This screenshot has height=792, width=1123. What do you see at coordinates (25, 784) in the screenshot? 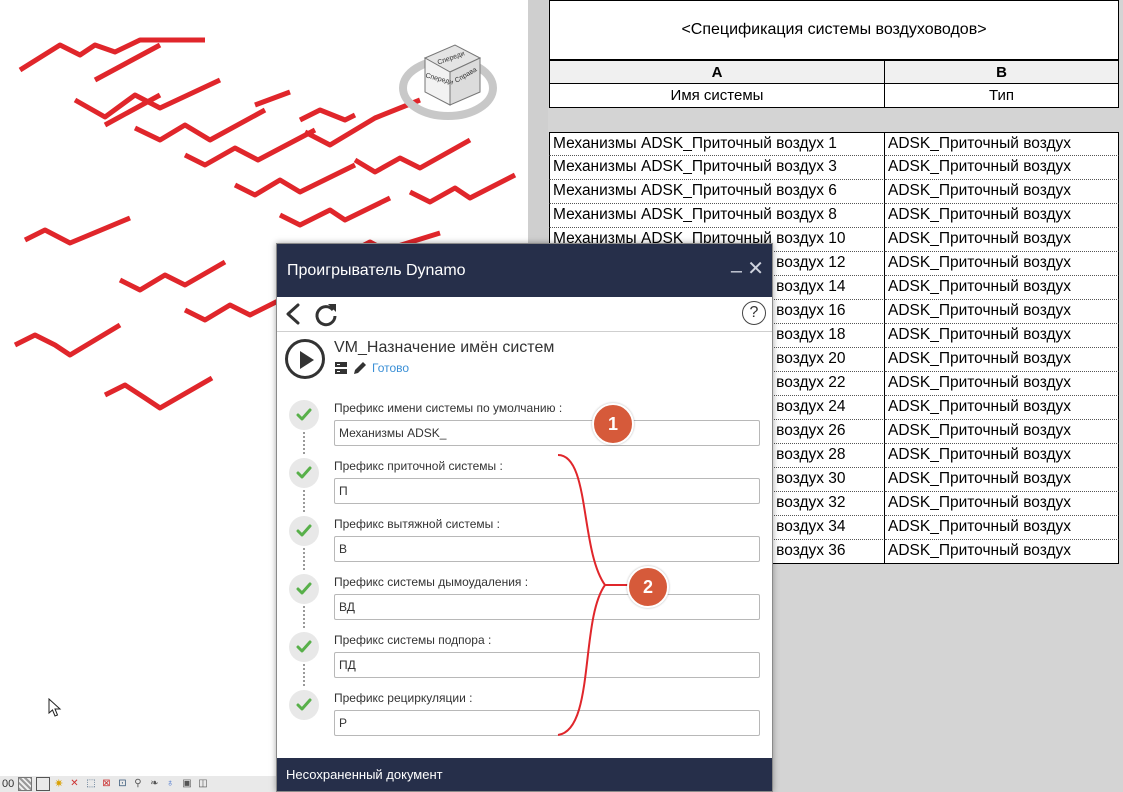
I see `detail-level-icon` at bounding box center [25, 784].